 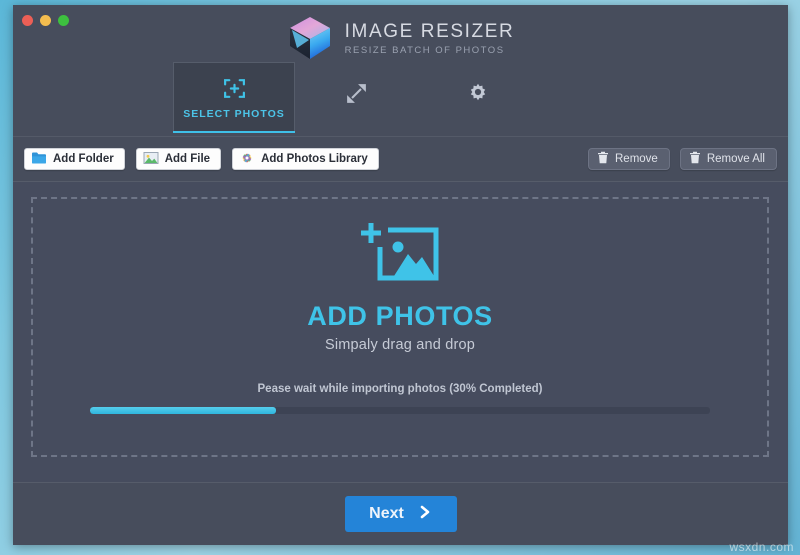 What do you see at coordinates (83, 159) in the screenshot?
I see `add-folder-label: Add Folder` at bounding box center [83, 159].